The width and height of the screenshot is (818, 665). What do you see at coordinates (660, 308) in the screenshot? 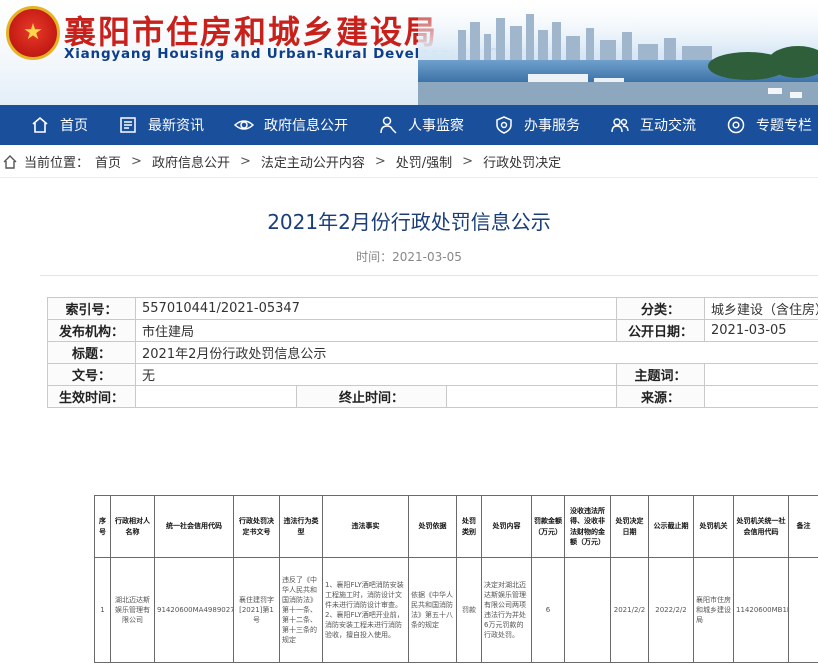
I see `category-label: 分类：` at bounding box center [660, 308].